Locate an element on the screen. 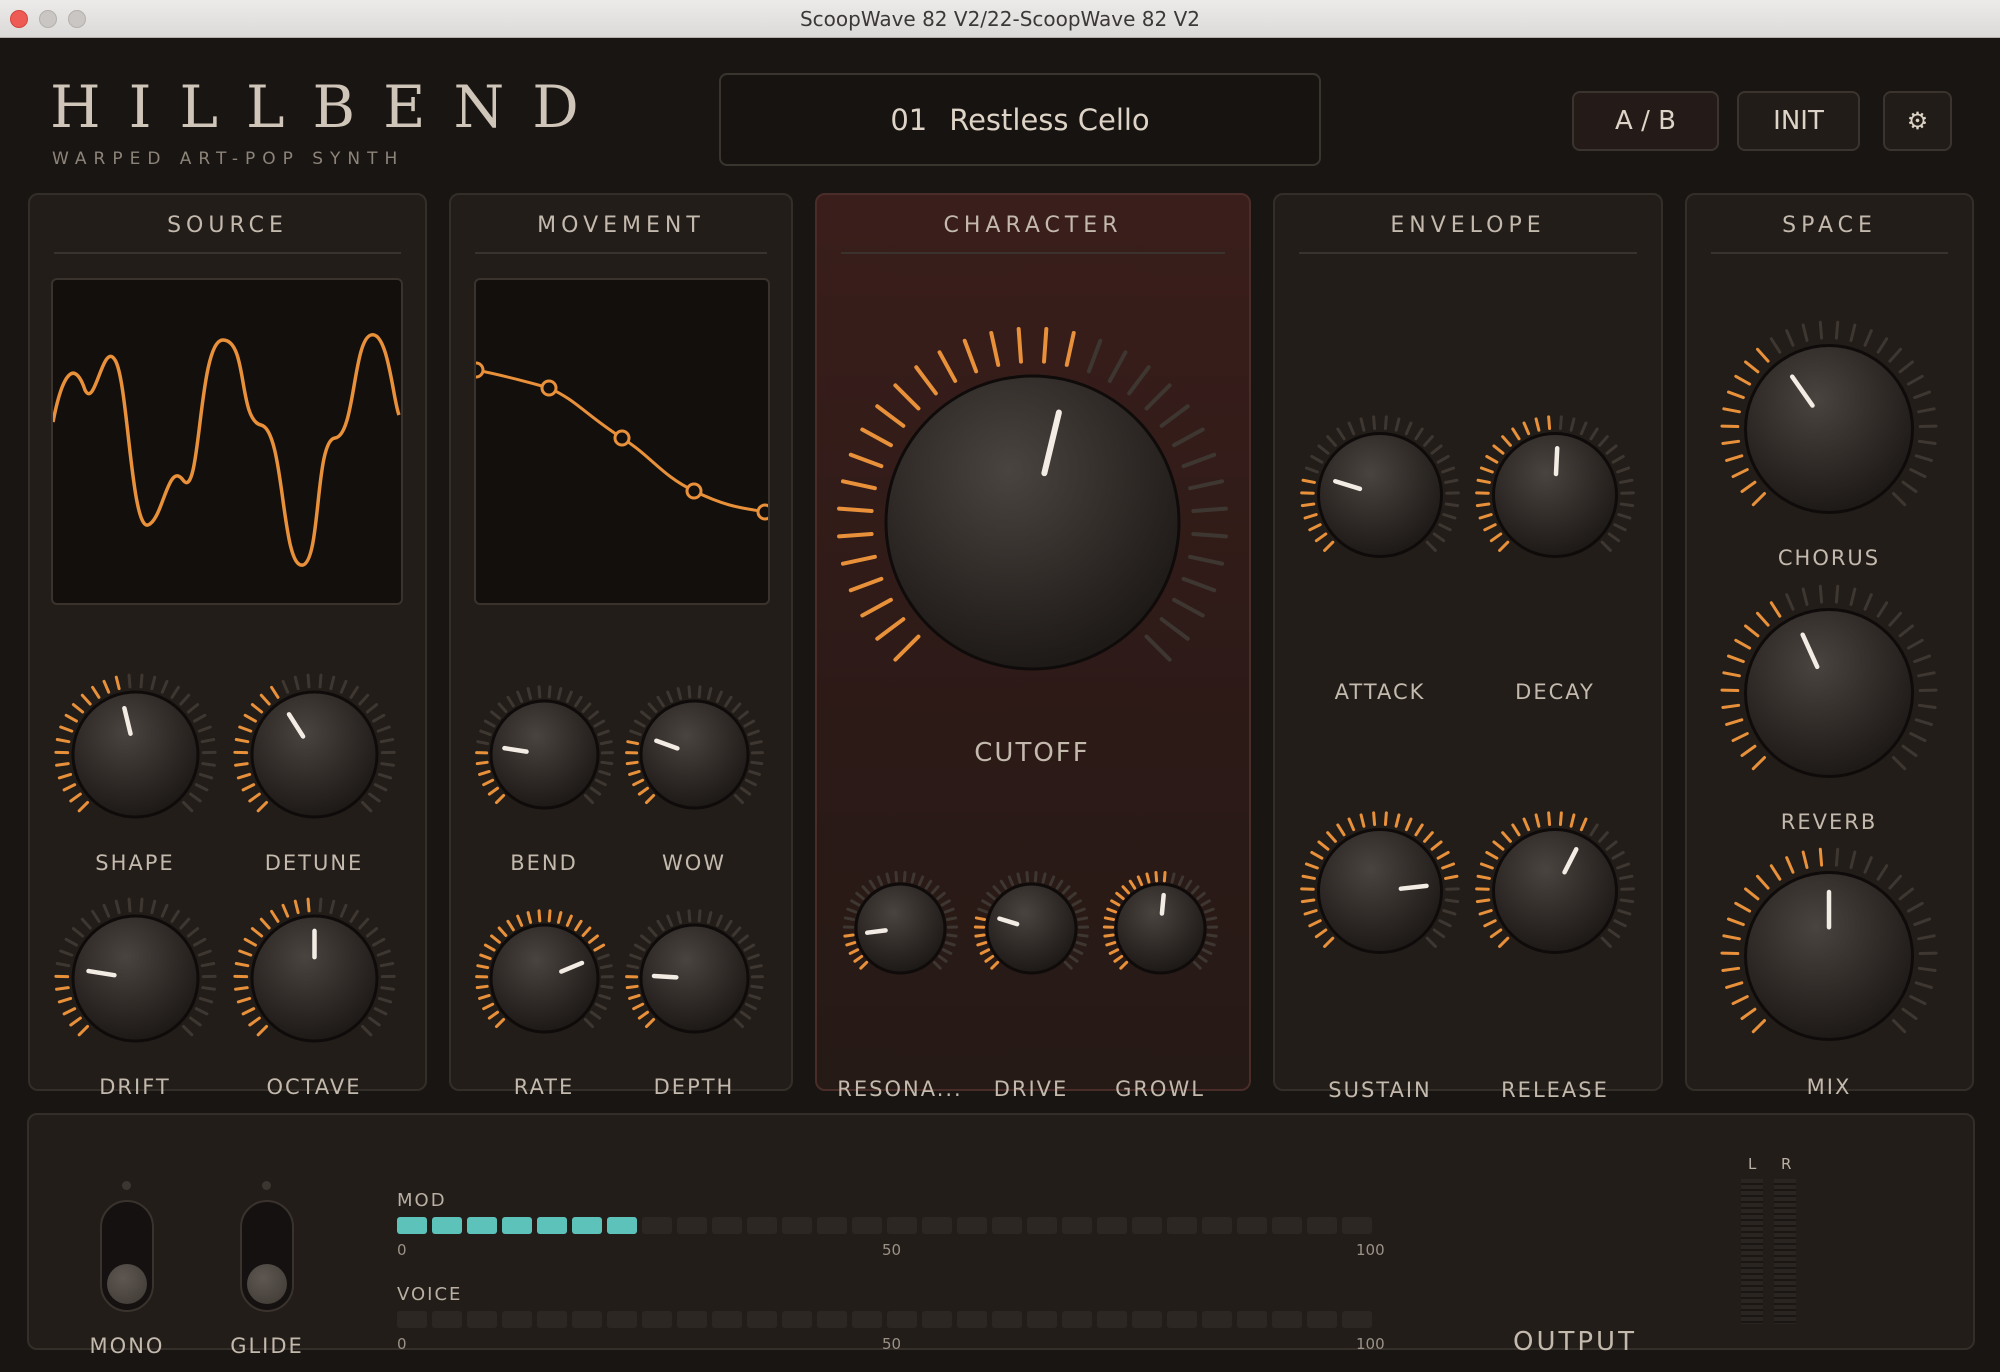 The height and width of the screenshot is (1372, 2000). growl-knob is located at coordinates (1160, 928).